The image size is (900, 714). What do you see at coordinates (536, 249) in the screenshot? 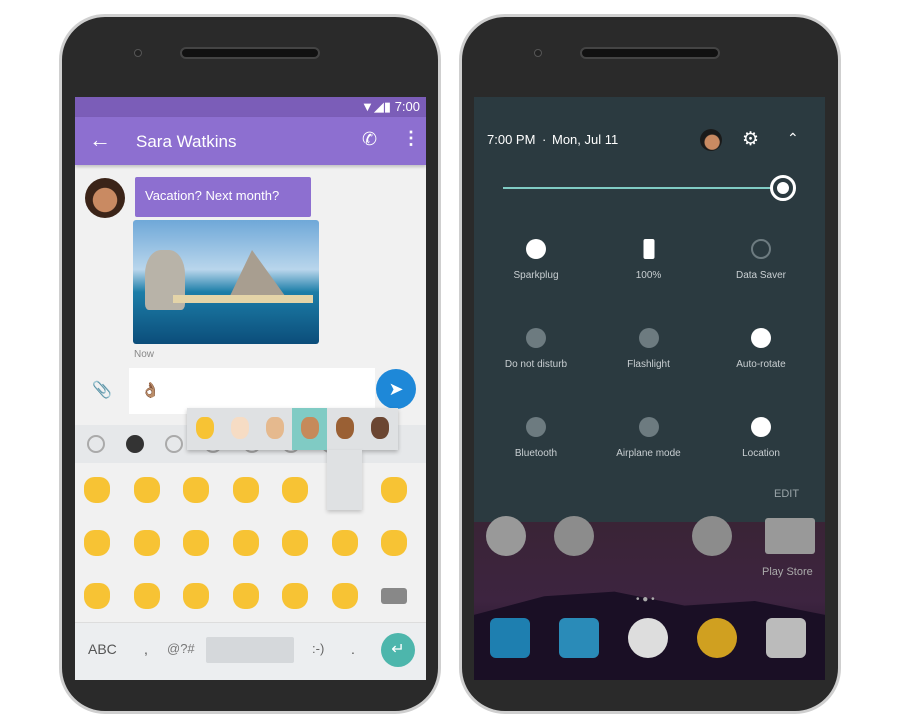
I see `wifi-icon` at bounding box center [536, 249].